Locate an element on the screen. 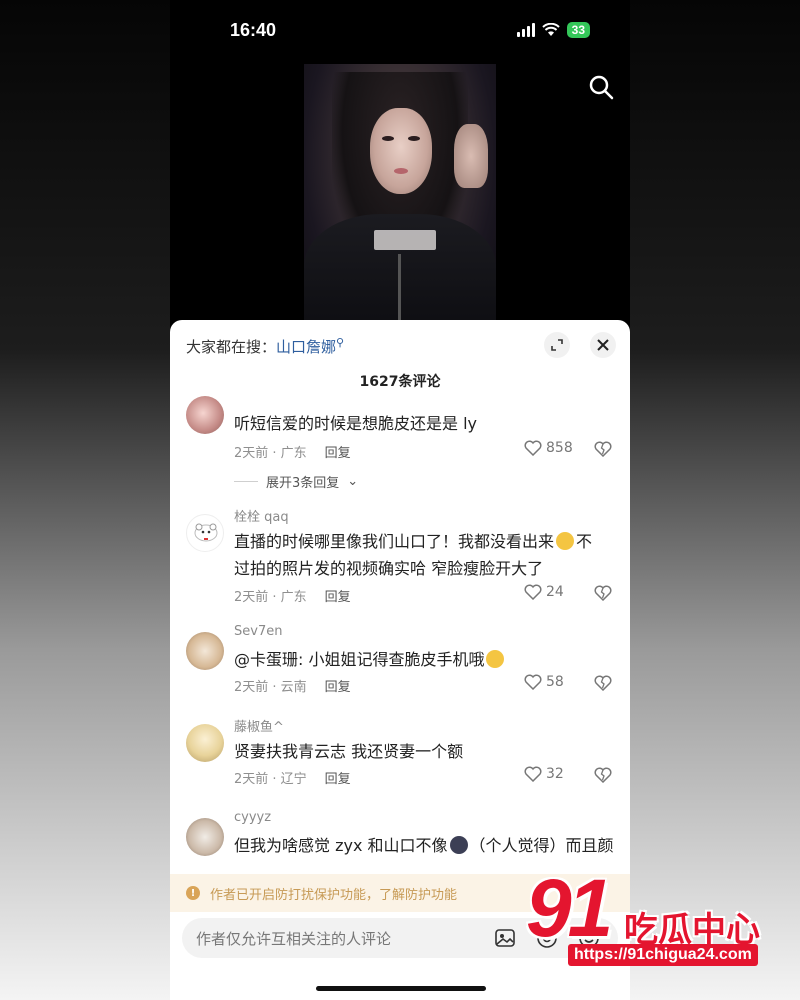 The height and width of the screenshot is (1000, 800). video-hand is located at coordinates (471, 156).